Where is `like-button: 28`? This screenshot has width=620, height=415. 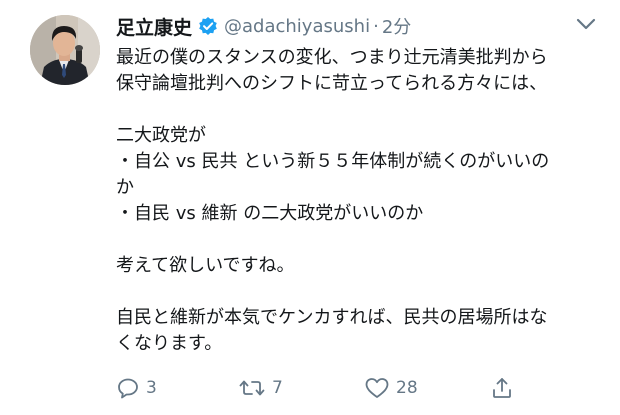
like-button: 28 is located at coordinates (391, 388).